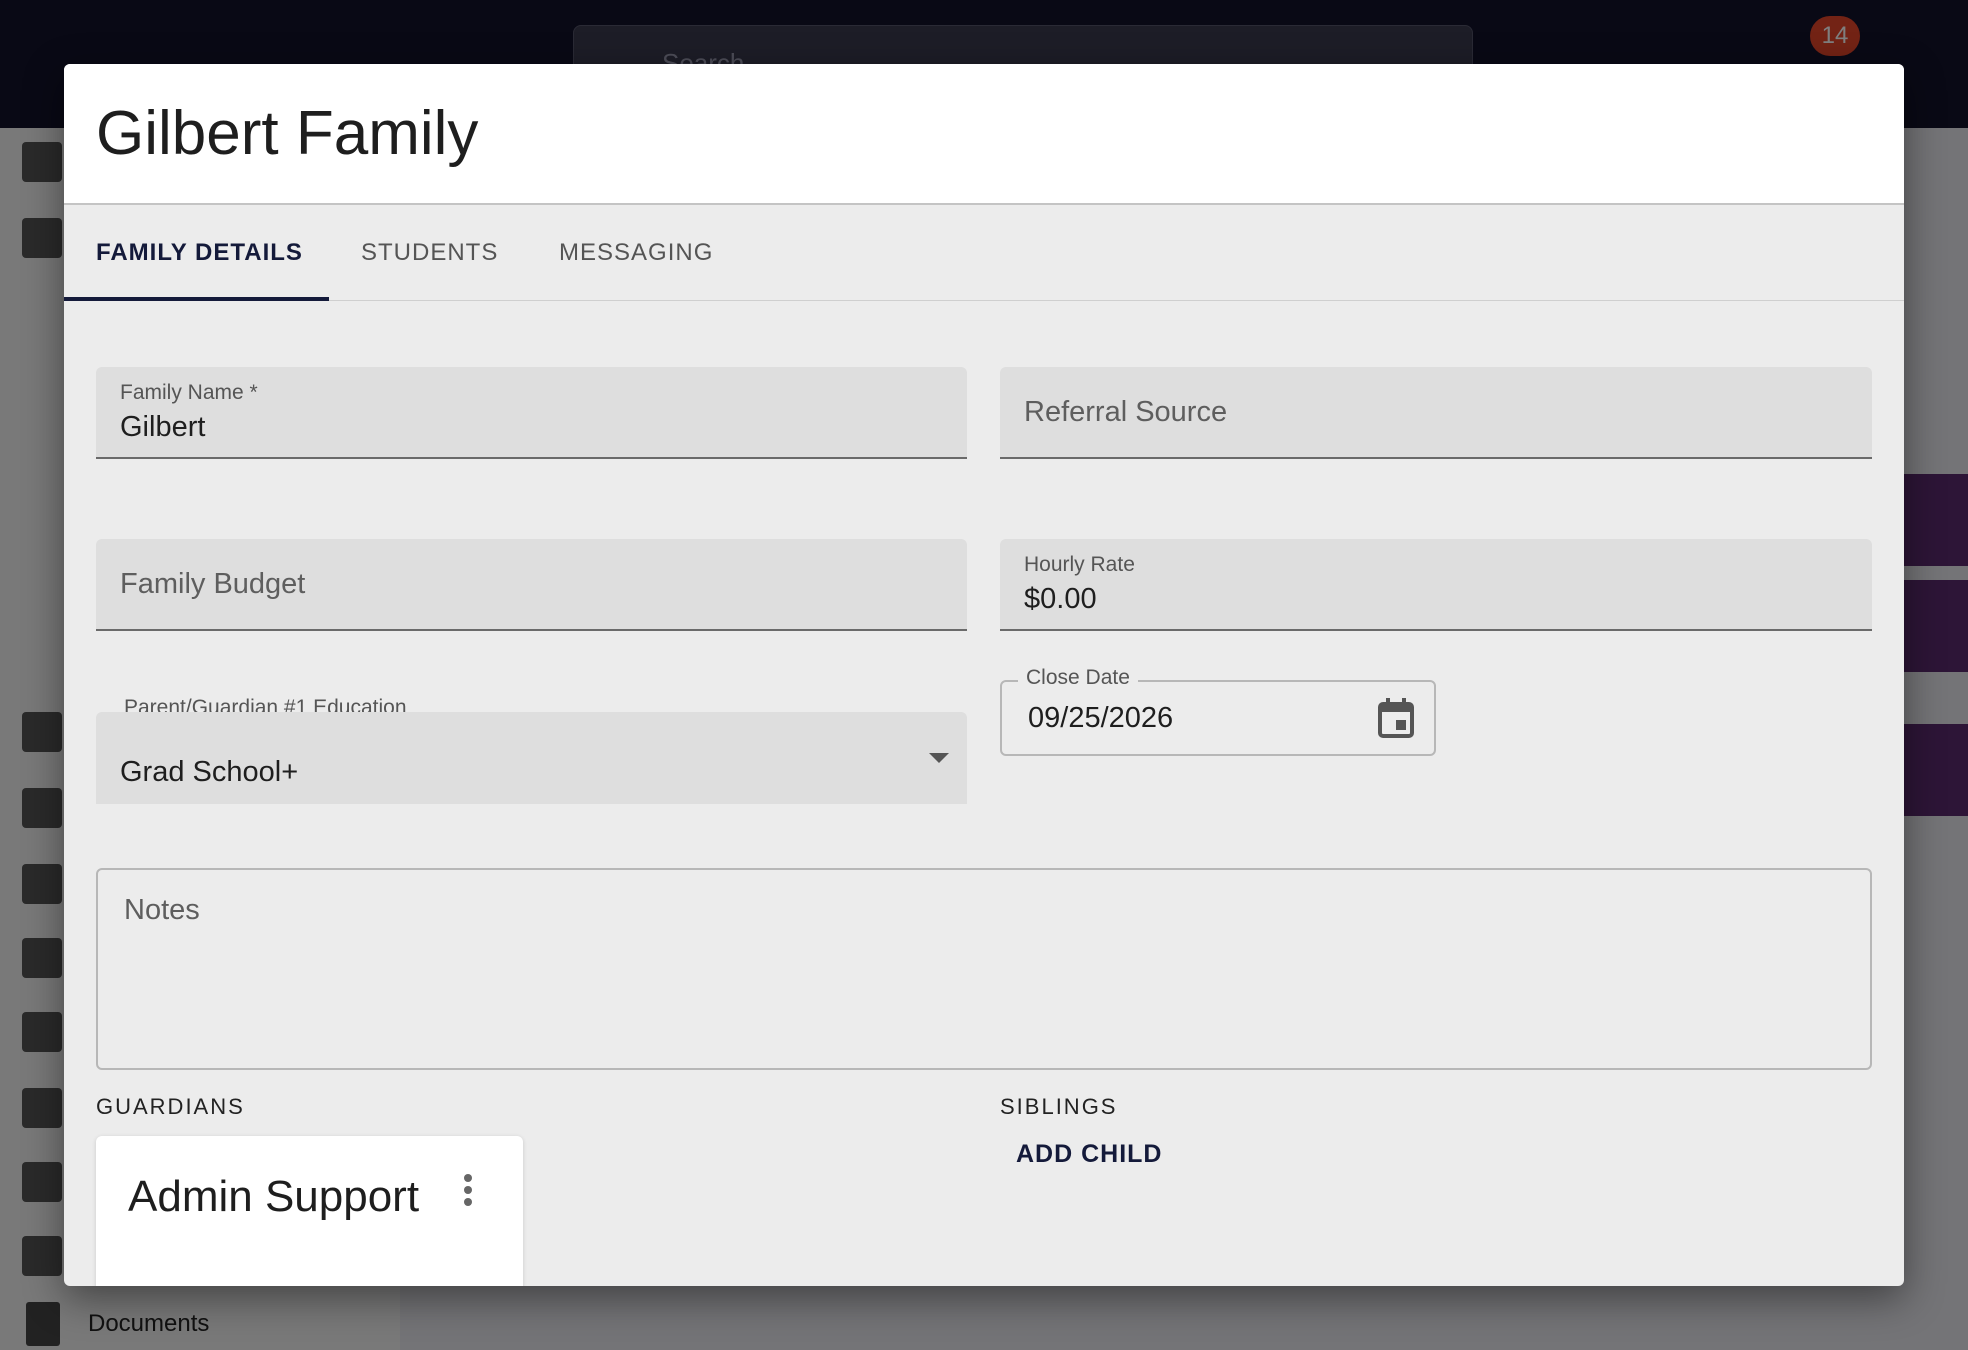 Image resolution: width=1968 pixels, height=1350 pixels. I want to click on family-budget-placeholder: Family Budget, so click(213, 584).